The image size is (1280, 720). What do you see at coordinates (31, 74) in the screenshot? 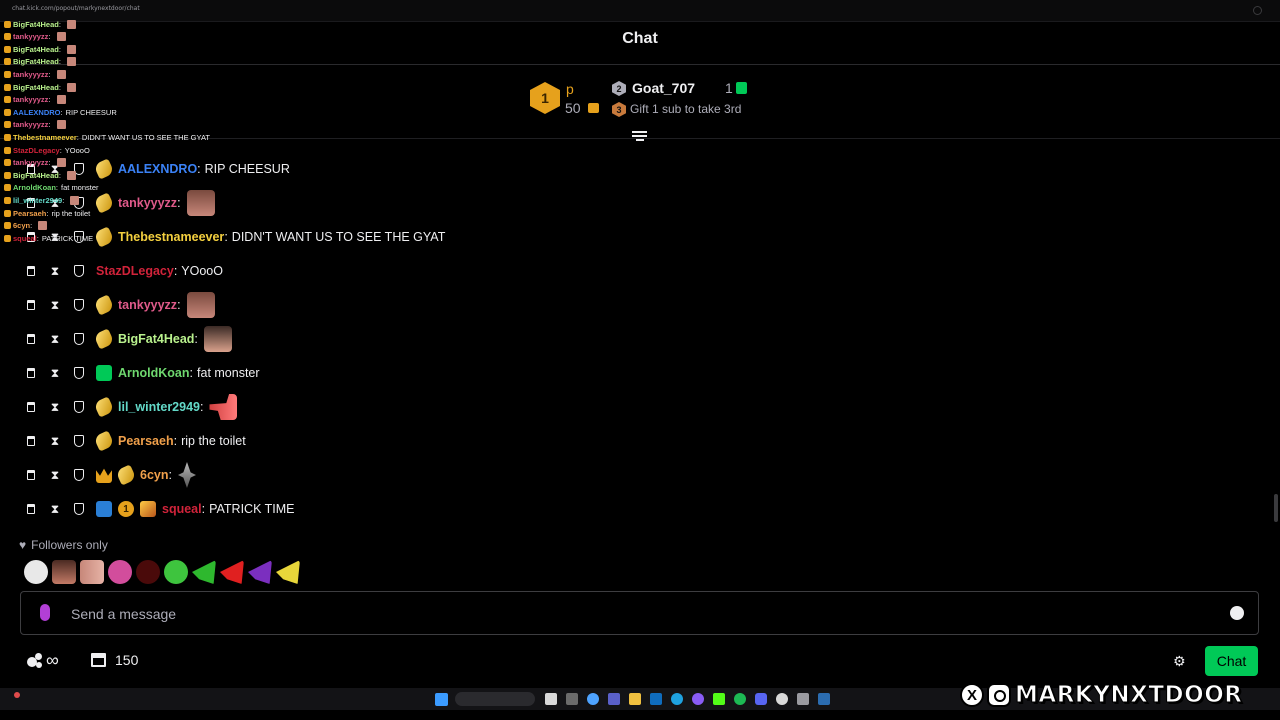
I see `overlay-username: tankyyyzz` at bounding box center [31, 74].